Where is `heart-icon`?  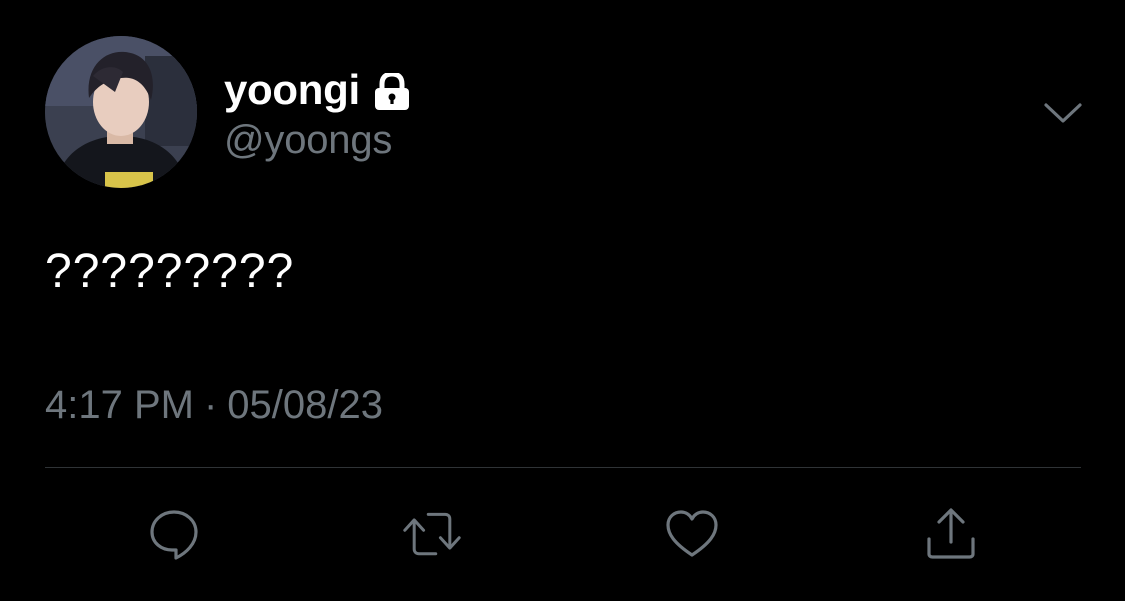 heart-icon is located at coordinates (692, 533).